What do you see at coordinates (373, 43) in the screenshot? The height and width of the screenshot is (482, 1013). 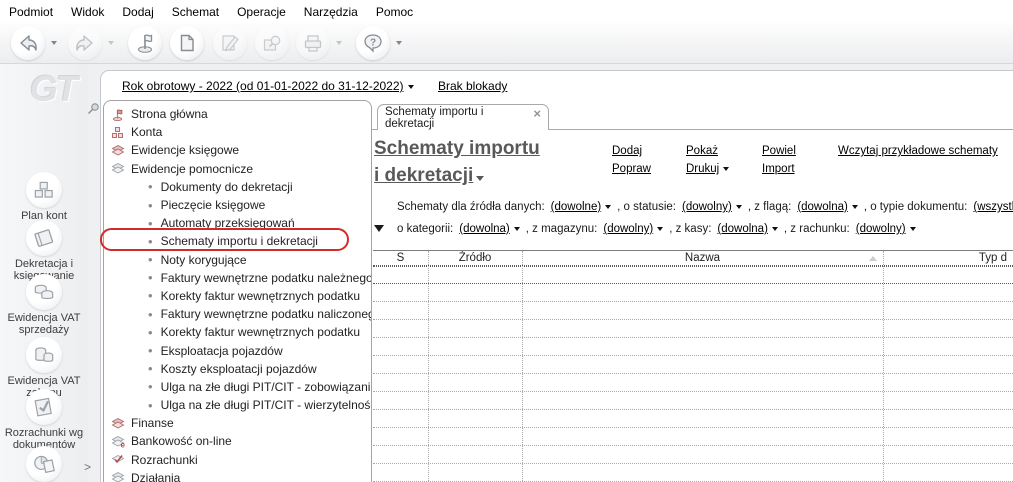 I see `help-icon: ?` at bounding box center [373, 43].